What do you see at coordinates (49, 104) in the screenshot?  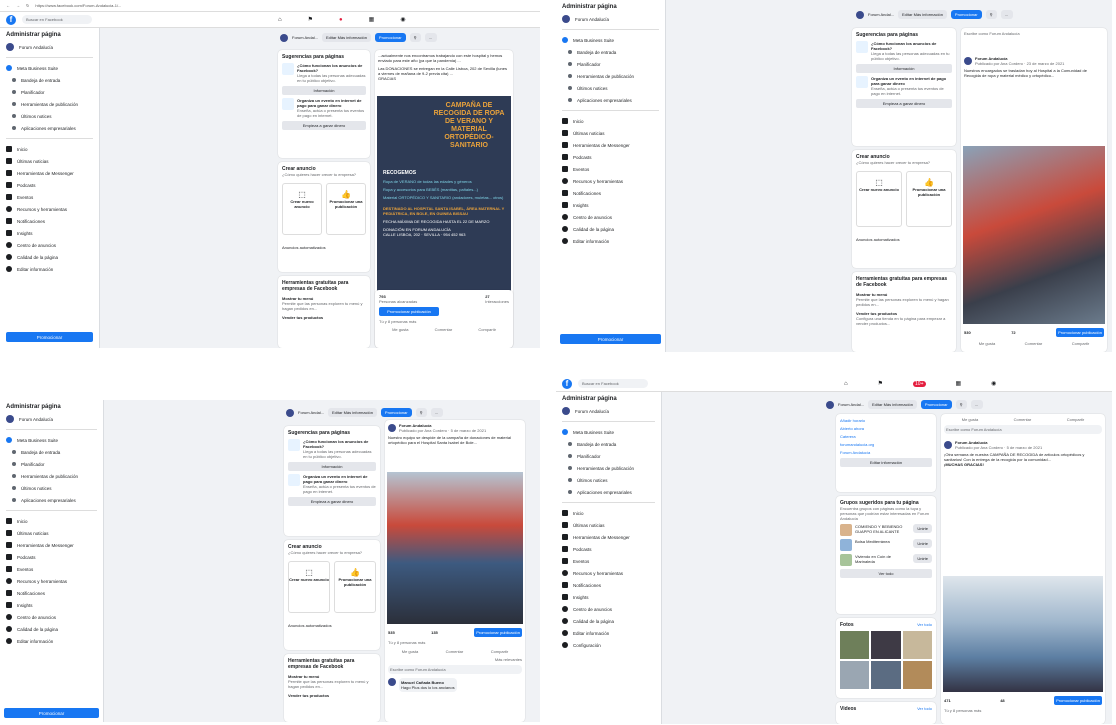 I see `suite-publishing: Herramientas de publicación` at bounding box center [49, 104].